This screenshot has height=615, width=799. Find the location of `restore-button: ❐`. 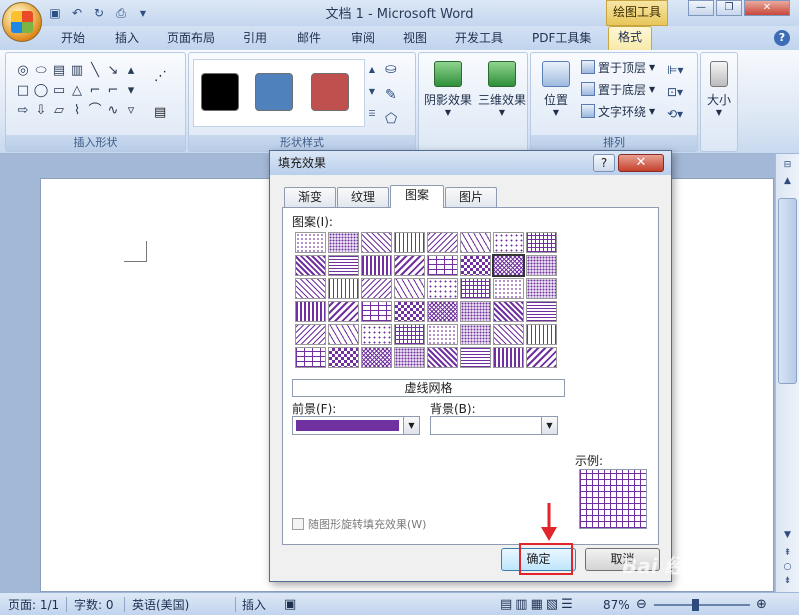

restore-button: ❐ is located at coordinates (729, 8).